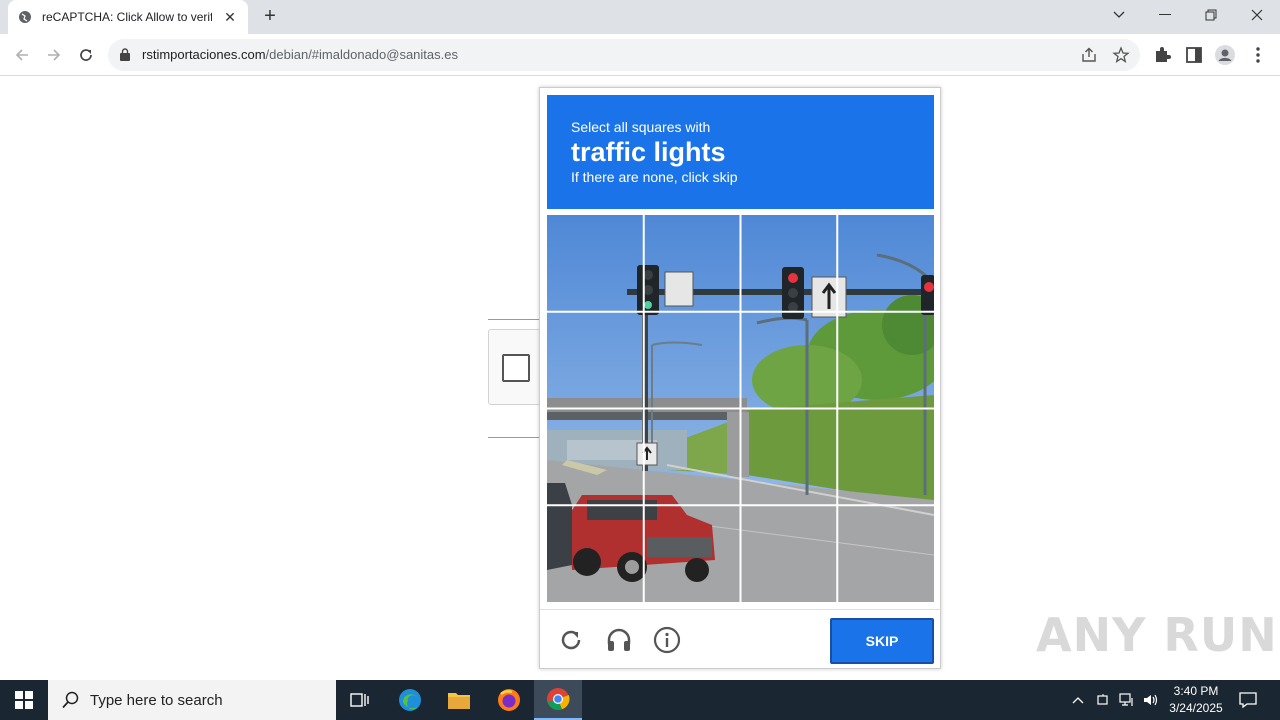 This screenshot has height=720, width=1280. Describe the element at coordinates (509, 700) in the screenshot. I see `firefox-icon` at that location.